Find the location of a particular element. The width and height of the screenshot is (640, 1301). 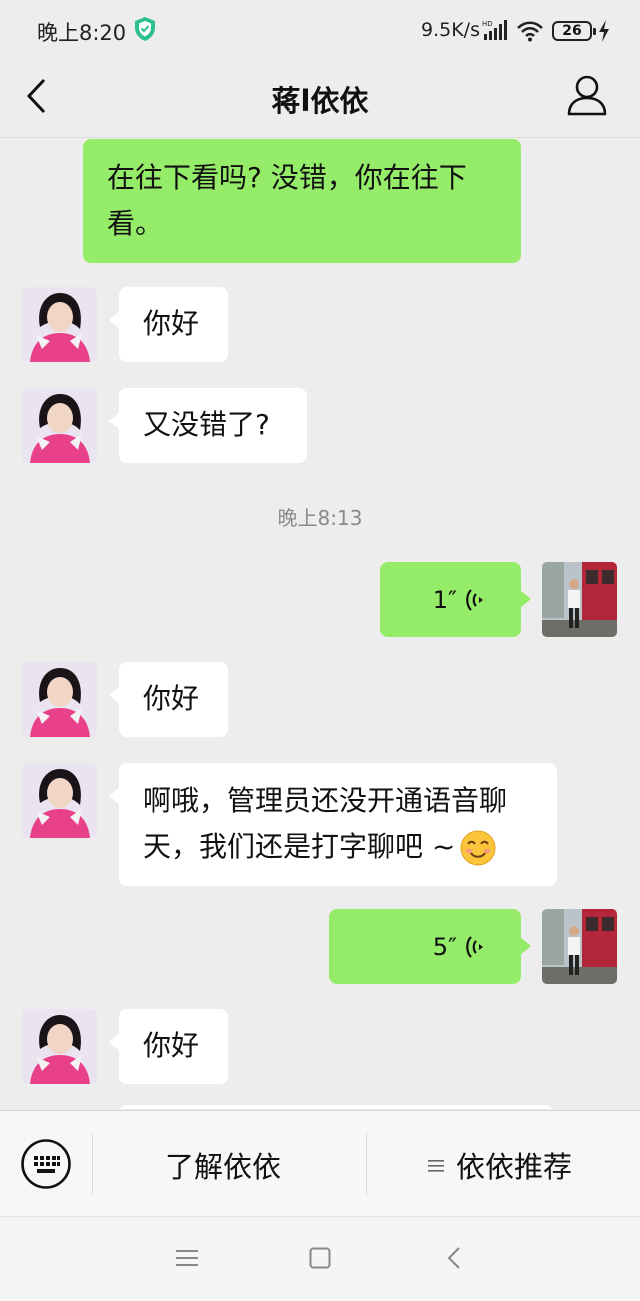

network-badge: HD is located at coordinates (487, 24).